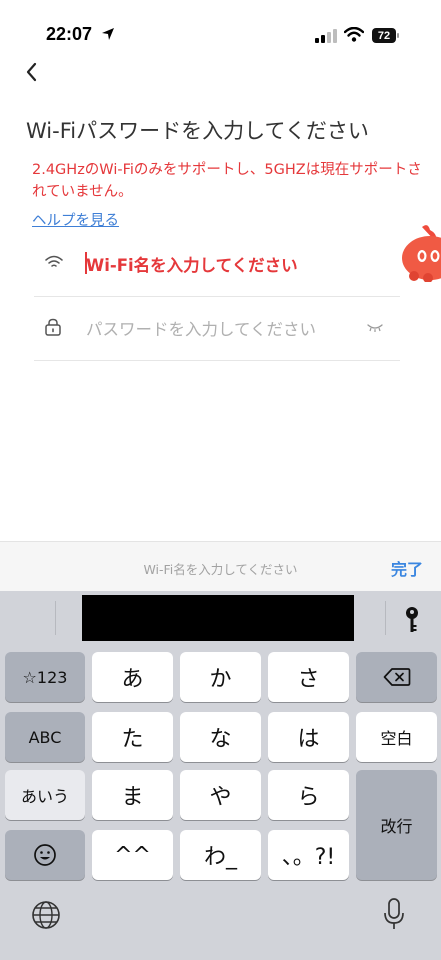 The height and width of the screenshot is (960, 441). I want to click on emoji-icon, so click(45, 855).